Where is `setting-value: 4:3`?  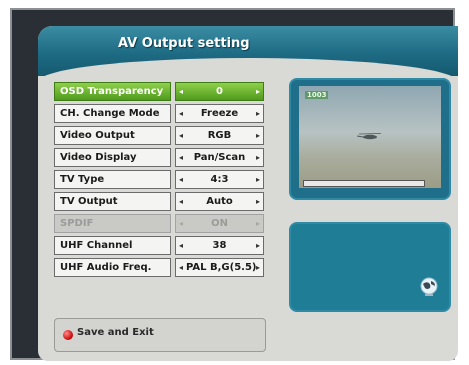
setting-value: 4:3 is located at coordinates (219, 179).